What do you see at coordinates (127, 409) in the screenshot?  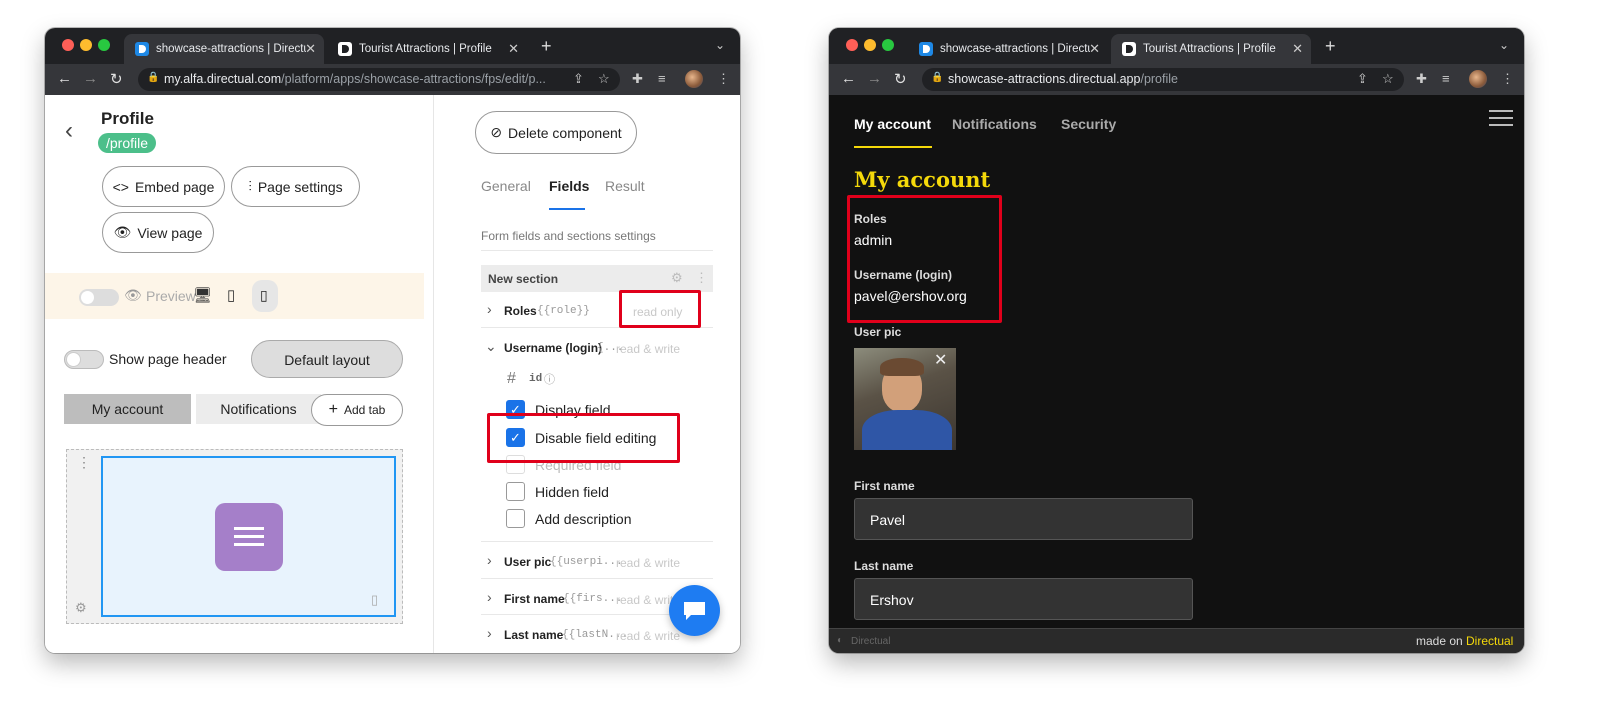 I see `tab-my-account: My account` at bounding box center [127, 409].